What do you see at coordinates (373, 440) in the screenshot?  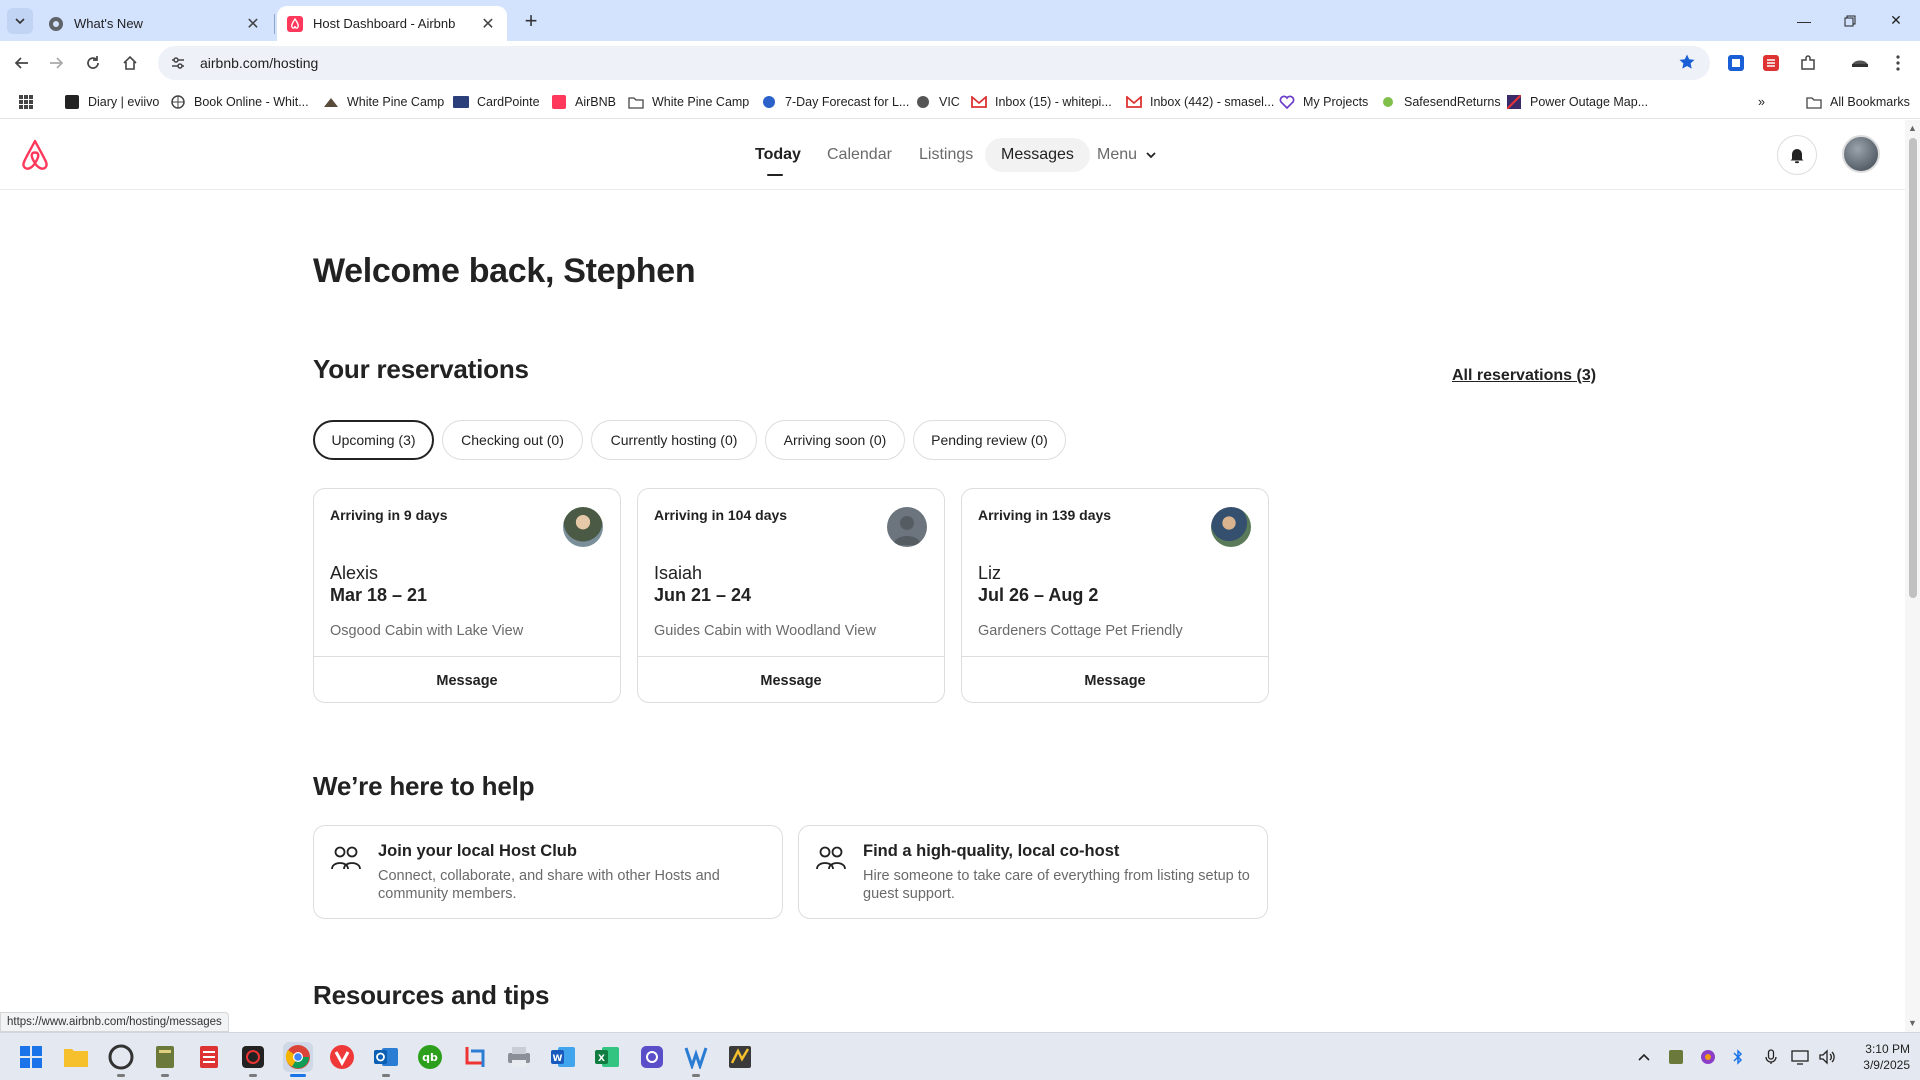 I see `filter-upcoming: Upcoming (3)` at bounding box center [373, 440].